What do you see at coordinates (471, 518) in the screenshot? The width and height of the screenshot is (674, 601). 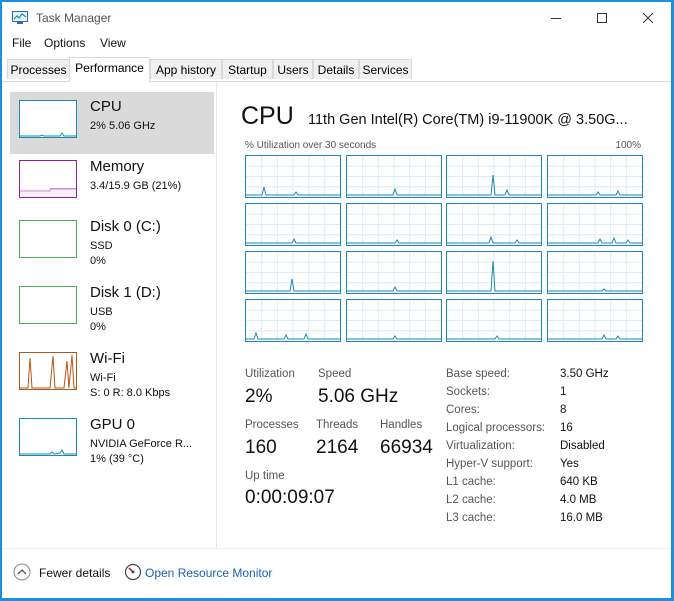 I see `l3-cache-label: L3 cache:` at bounding box center [471, 518].